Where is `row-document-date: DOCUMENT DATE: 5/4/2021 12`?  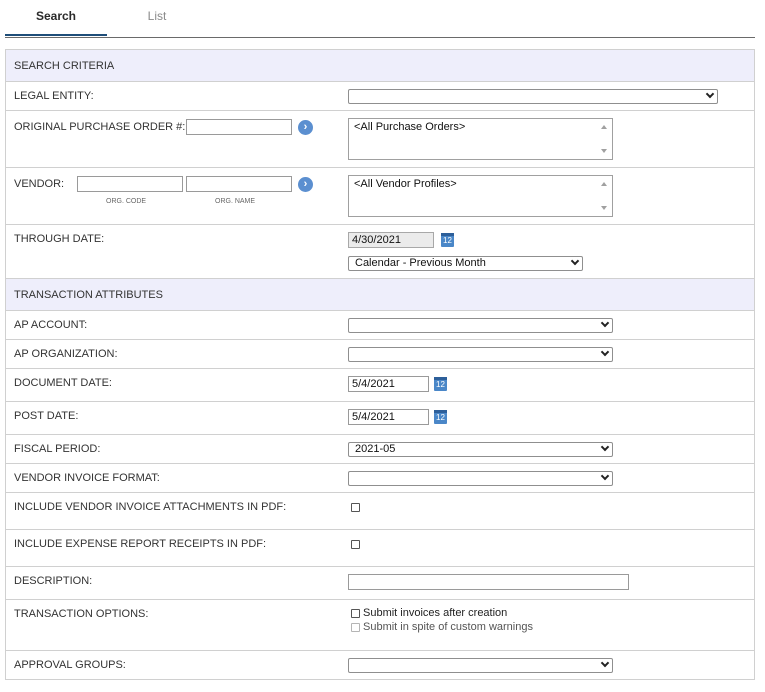 row-document-date: DOCUMENT DATE: 5/4/2021 12 is located at coordinates (380, 385).